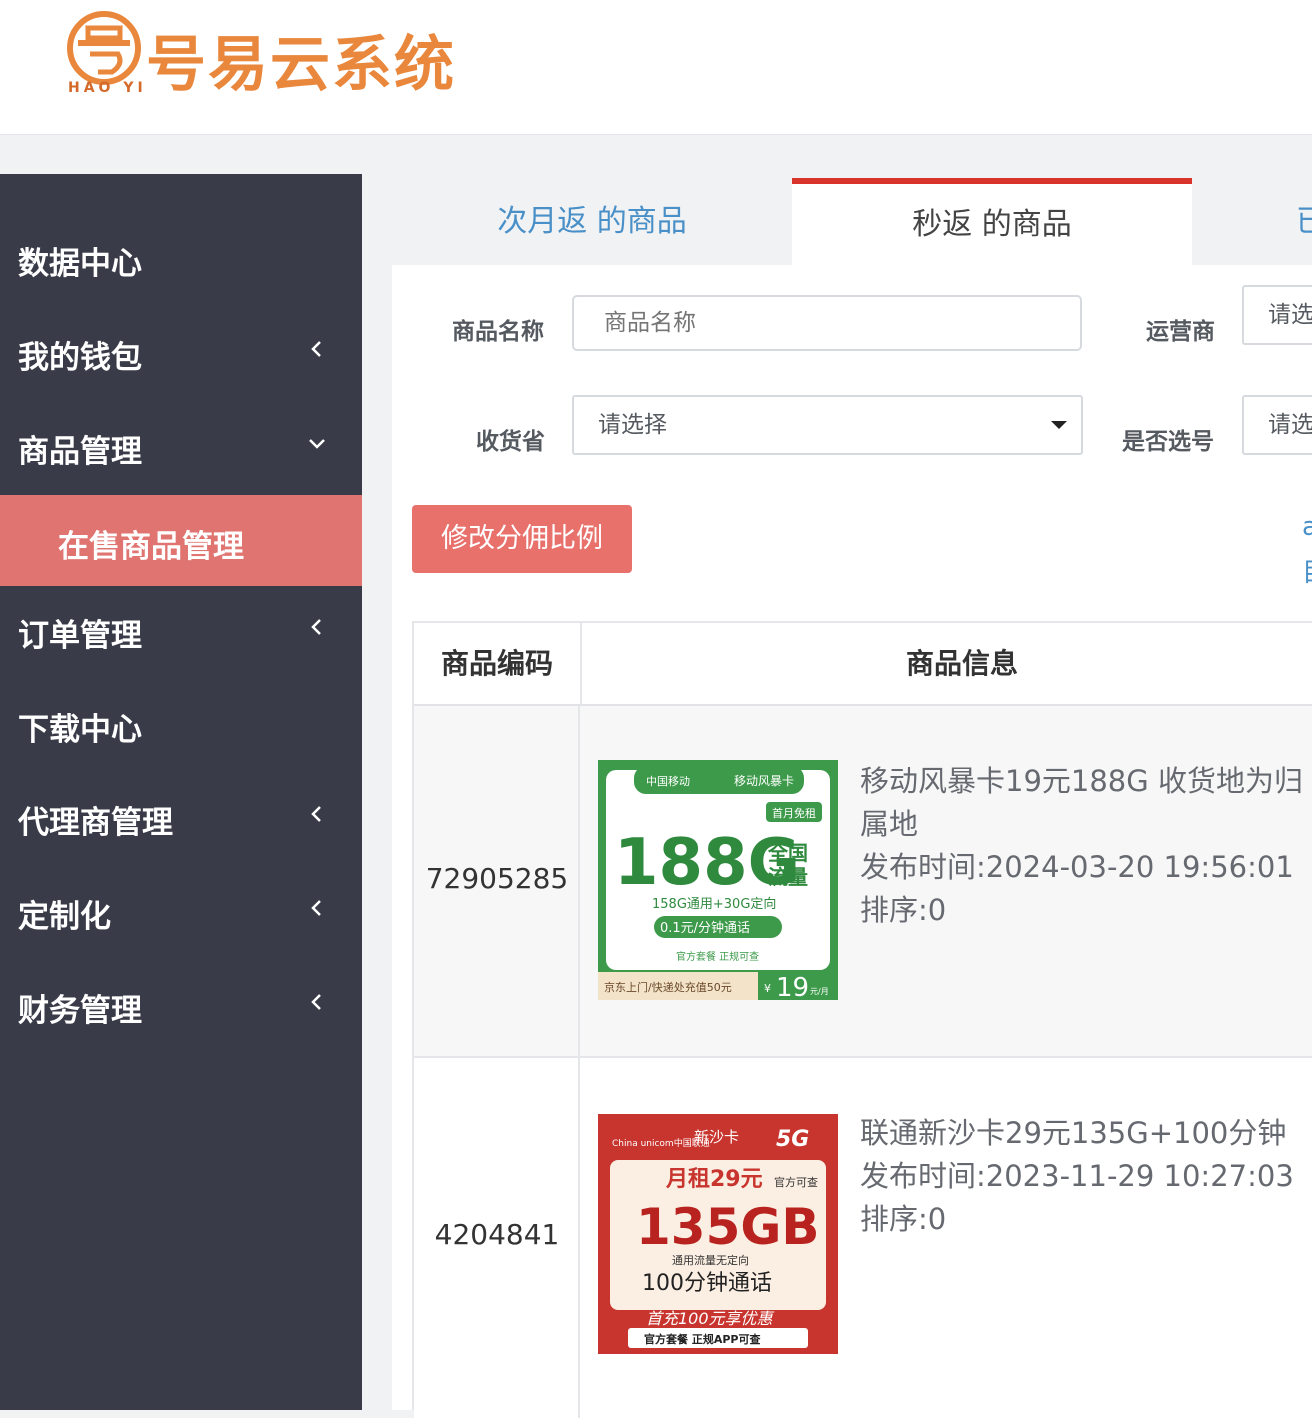  What do you see at coordinates (64, 917) in the screenshot?
I see `sidebar-item-label: 定制化` at bounding box center [64, 917].